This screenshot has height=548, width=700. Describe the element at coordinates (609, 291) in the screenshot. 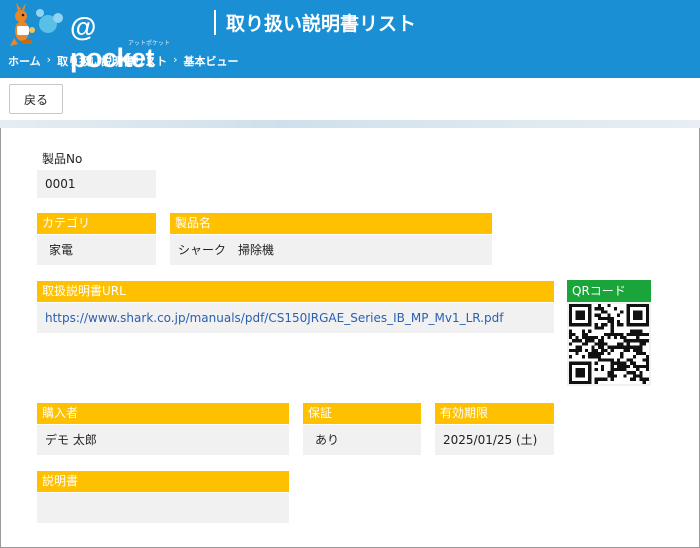

I see `qr-code-label: QRコード` at that location.